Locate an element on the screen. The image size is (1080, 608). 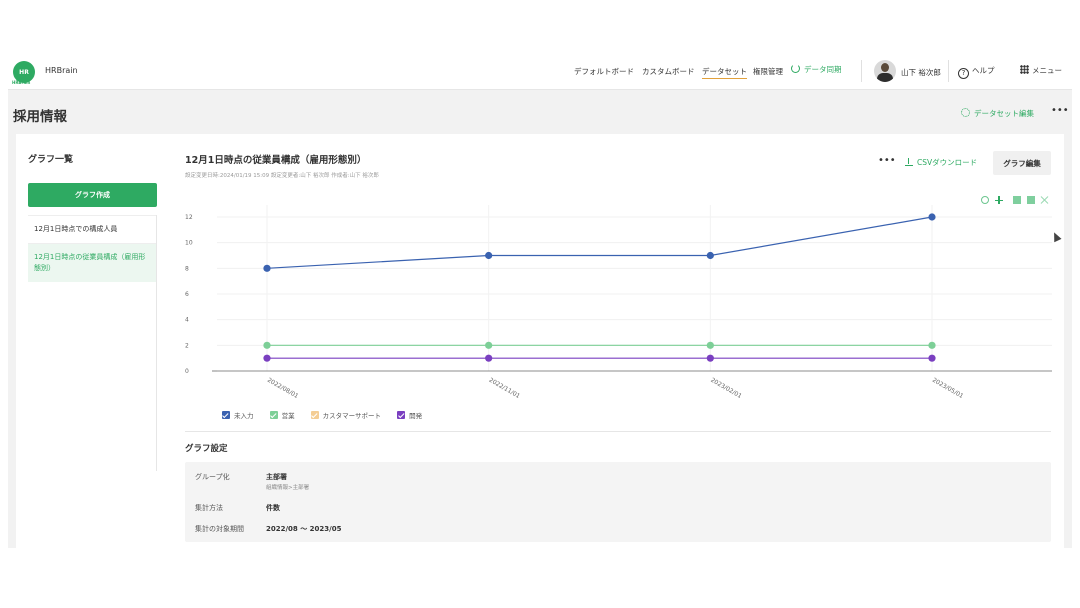
setting-value: 2022/08 〜 2023/05 is located at coordinates (304, 529).